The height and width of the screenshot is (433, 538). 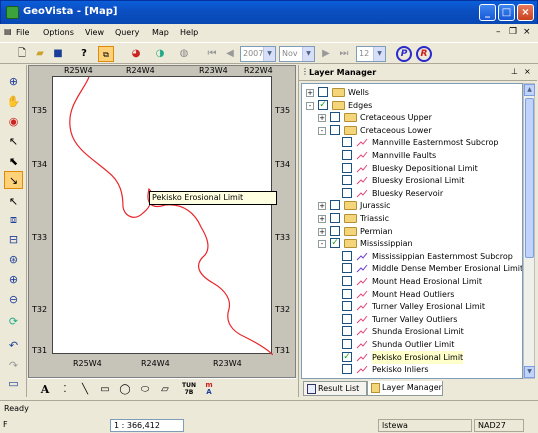 What do you see at coordinates (13, 142) in the screenshot?
I see `select-arrow-icon: ↖` at bounding box center [13, 142].